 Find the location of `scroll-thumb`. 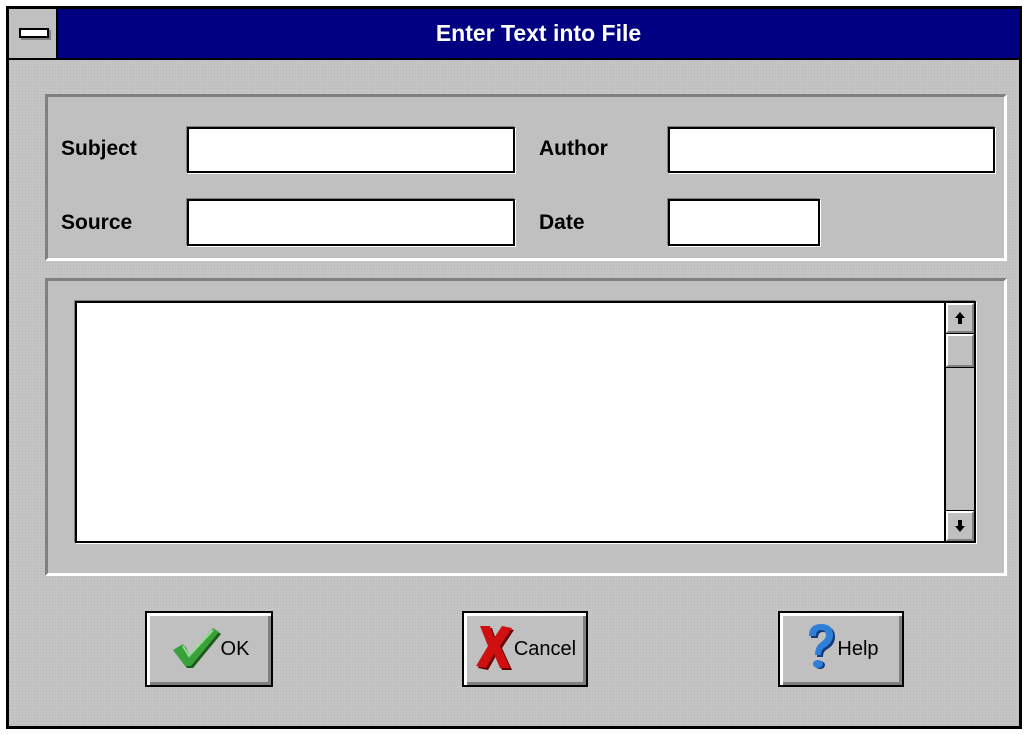

scroll-thumb is located at coordinates (960, 350).